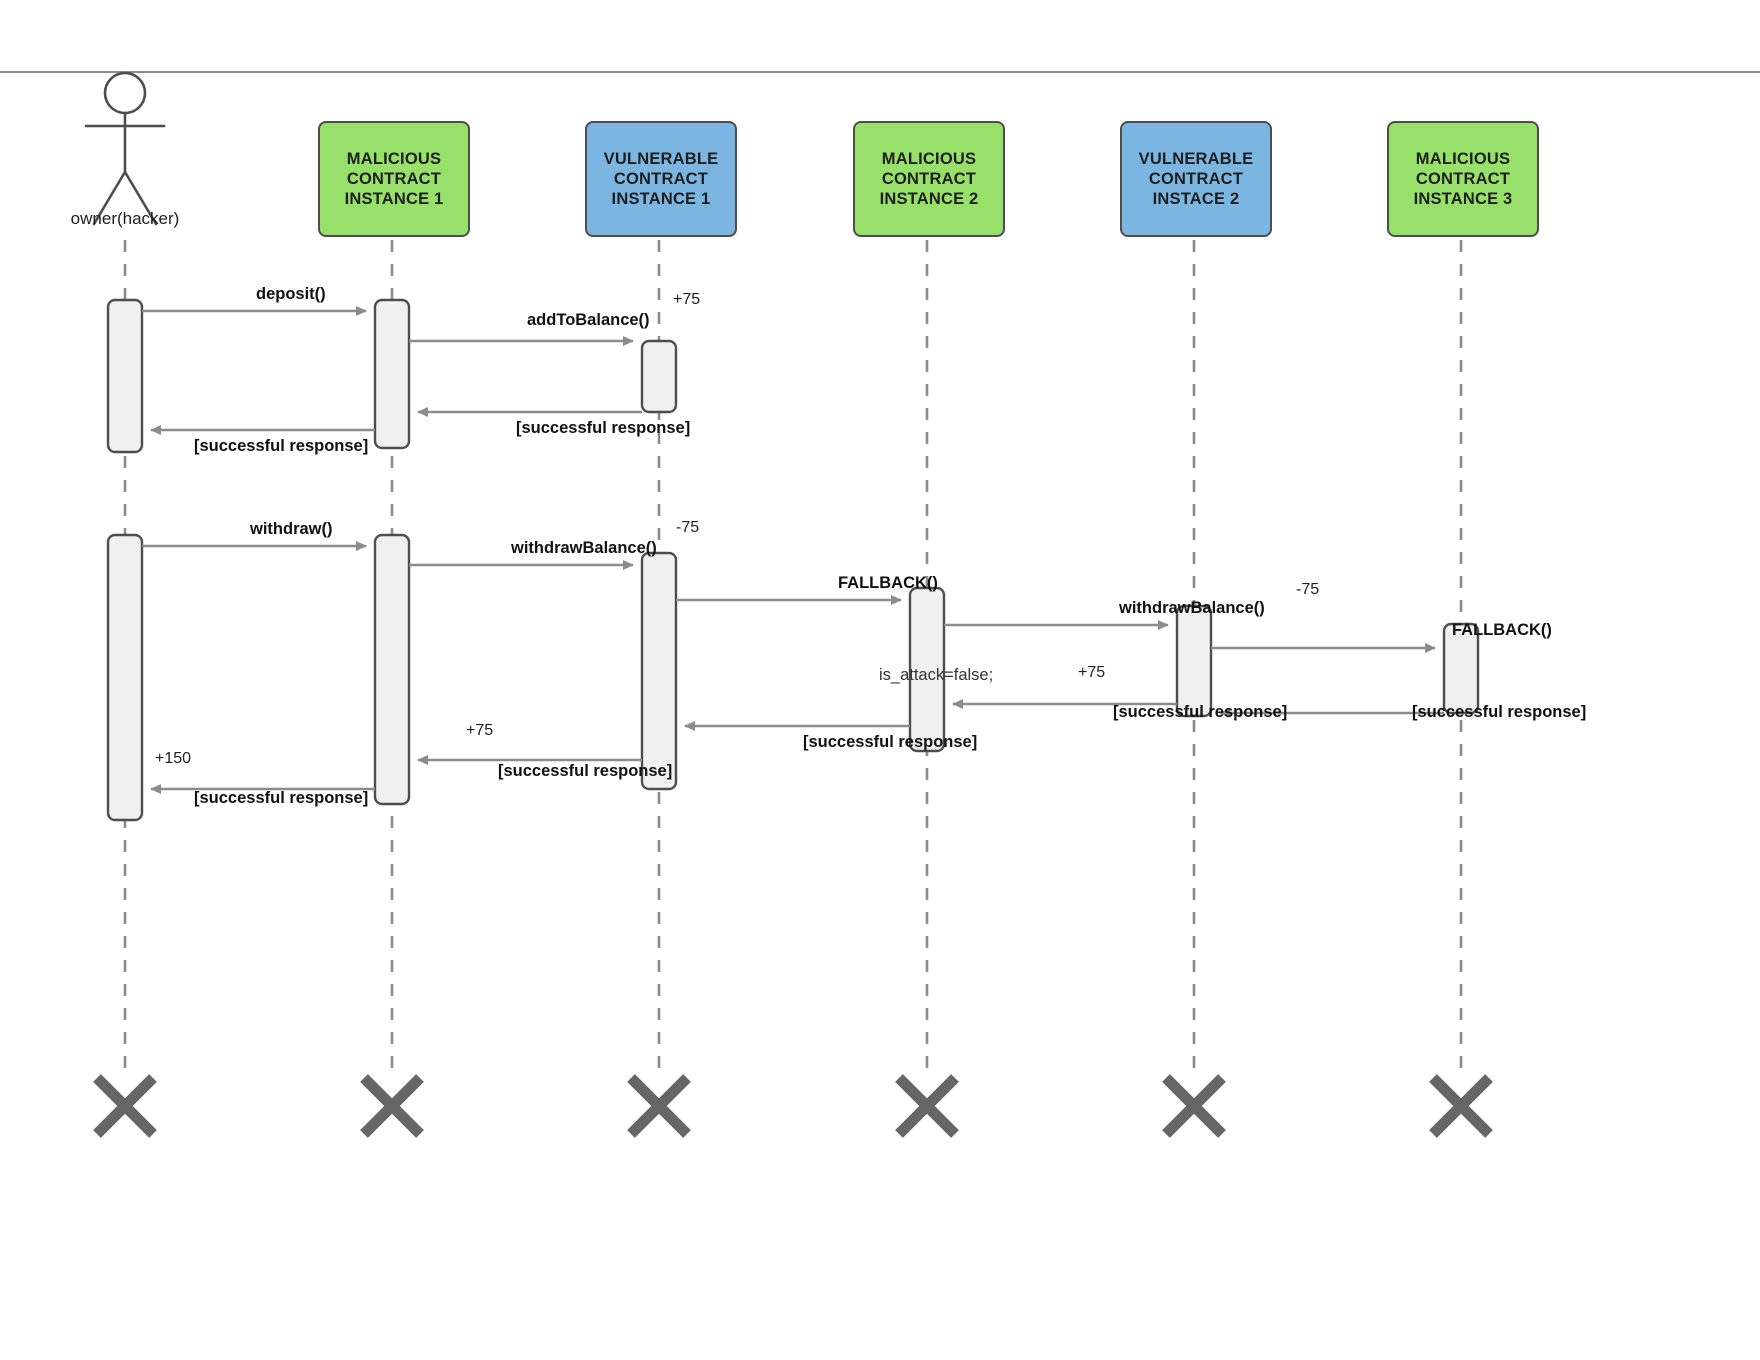 Image resolution: width=1760 pixels, height=1360 pixels. Describe the element at coordinates (588, 320) in the screenshot. I see `message-label-add-to-balance: addToBalance()` at that location.